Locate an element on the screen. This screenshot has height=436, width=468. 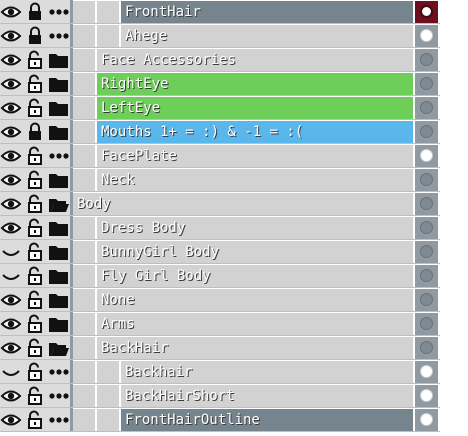
layer-row: LeftEye is located at coordinates (220, 108).